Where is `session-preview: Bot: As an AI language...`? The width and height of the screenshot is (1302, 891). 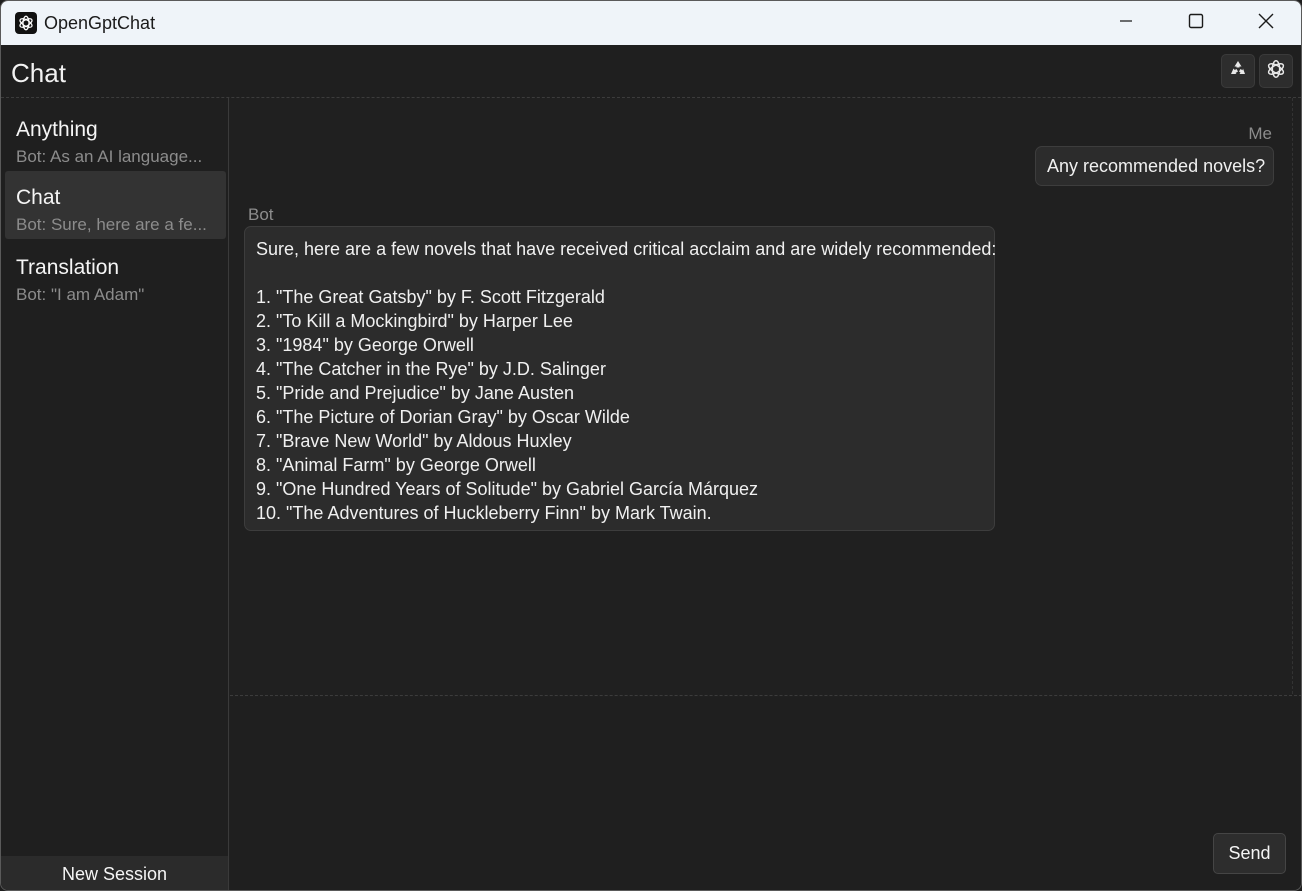
session-preview: Bot: As an AI language... is located at coordinates (109, 156).